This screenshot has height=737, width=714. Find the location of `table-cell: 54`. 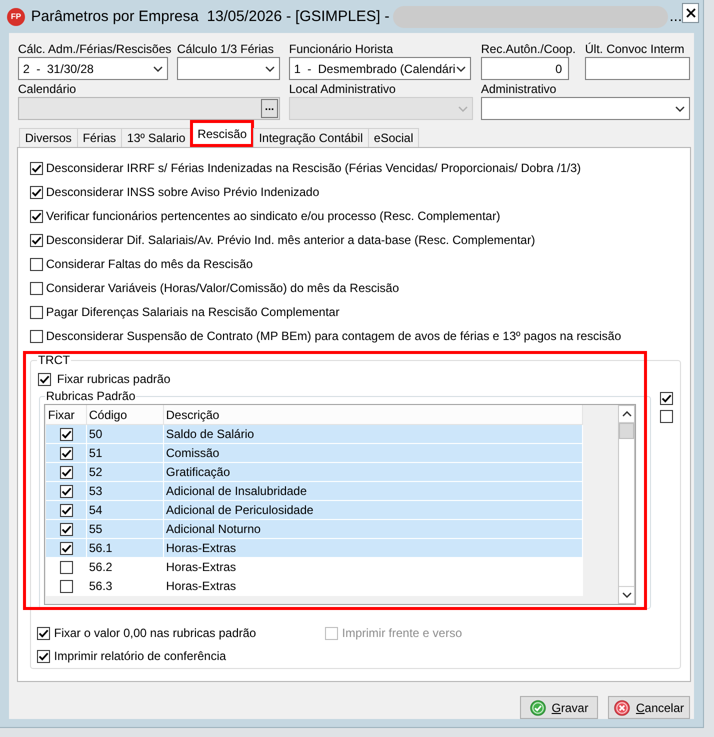

table-cell: 54 is located at coordinates (125, 510).